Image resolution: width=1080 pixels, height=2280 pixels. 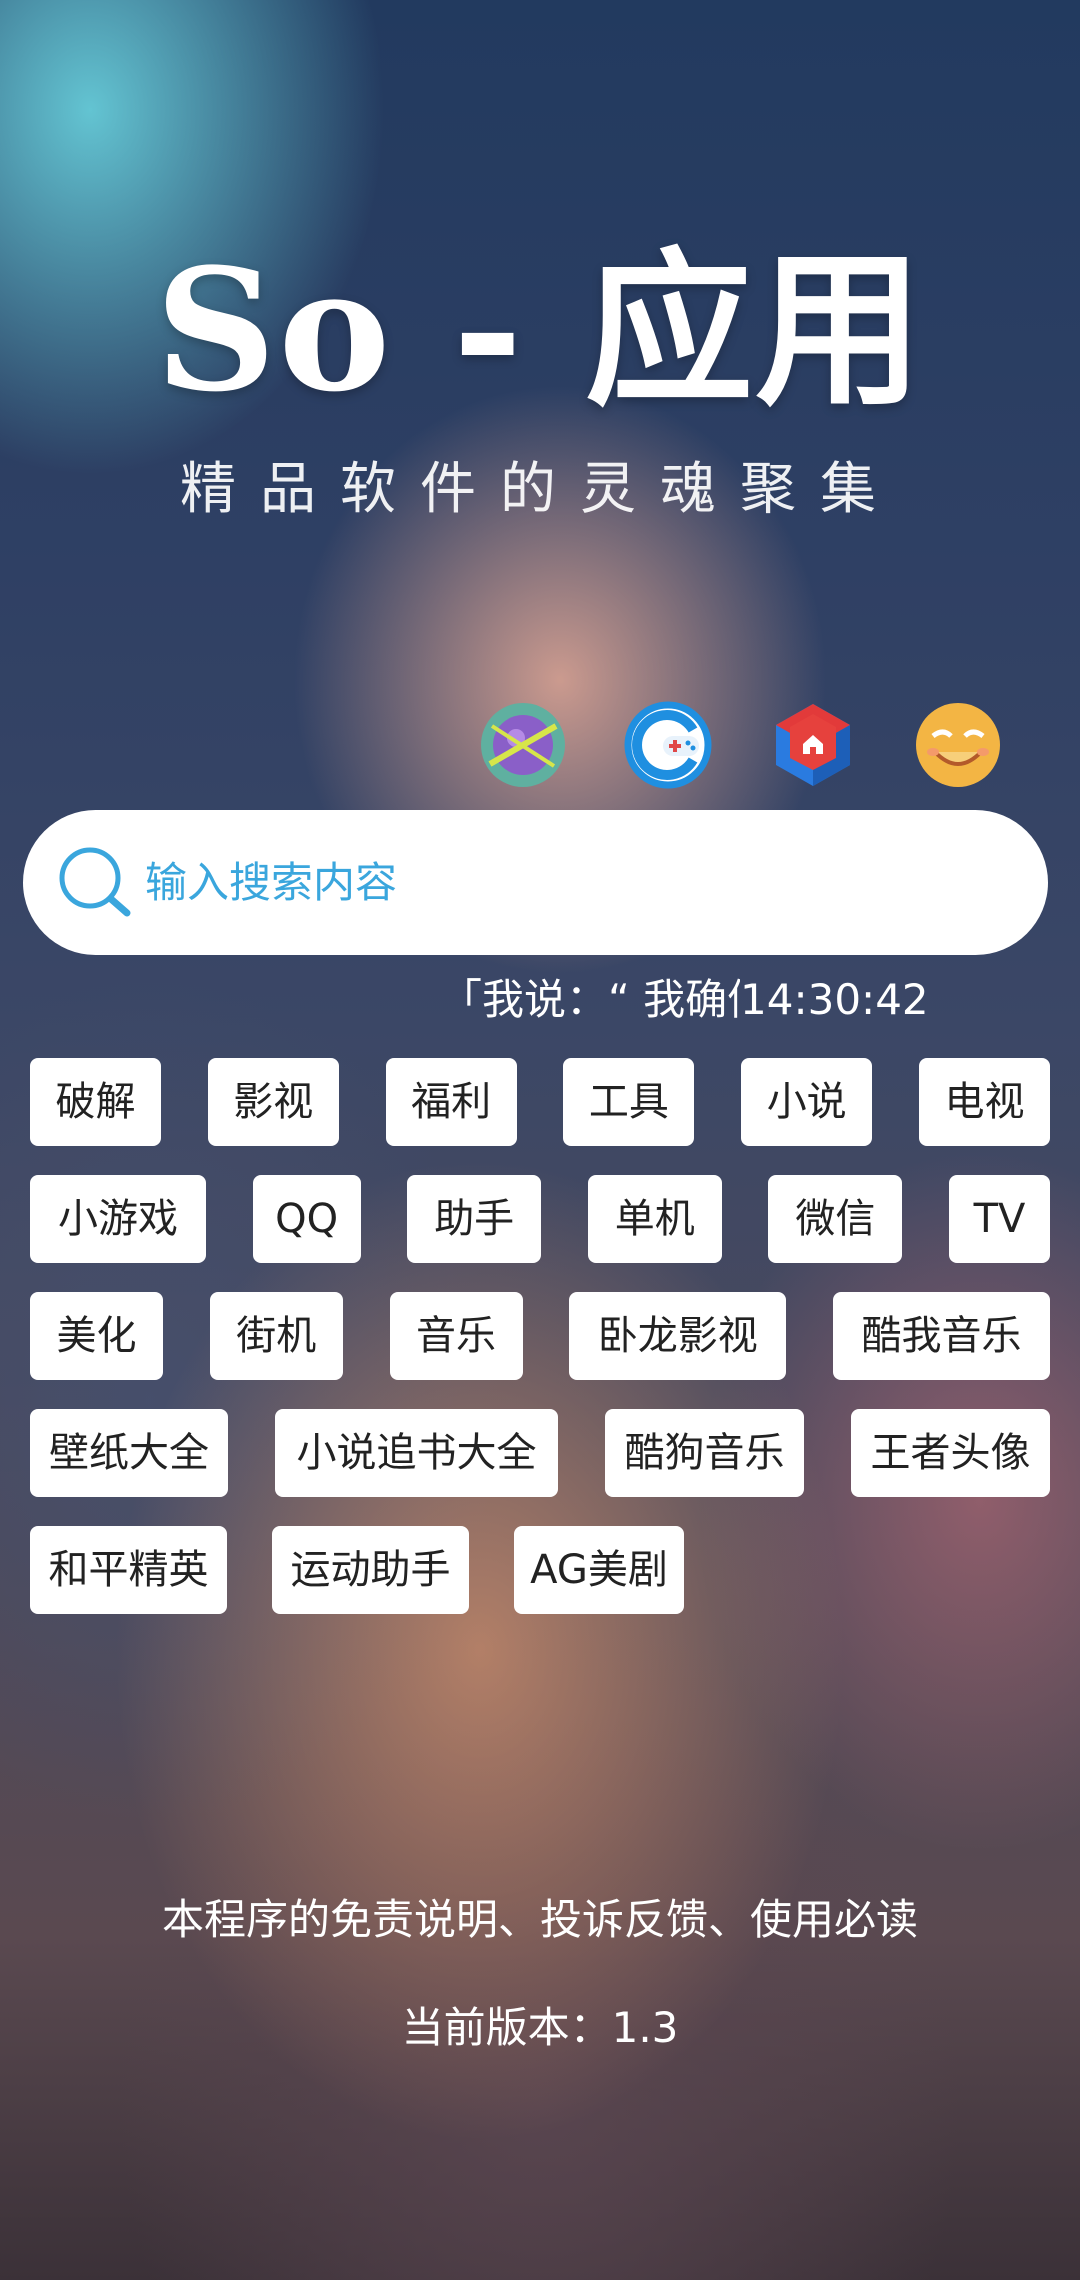 I want to click on tag-peace-elite: 和平精英, so click(x=128, y=1570).